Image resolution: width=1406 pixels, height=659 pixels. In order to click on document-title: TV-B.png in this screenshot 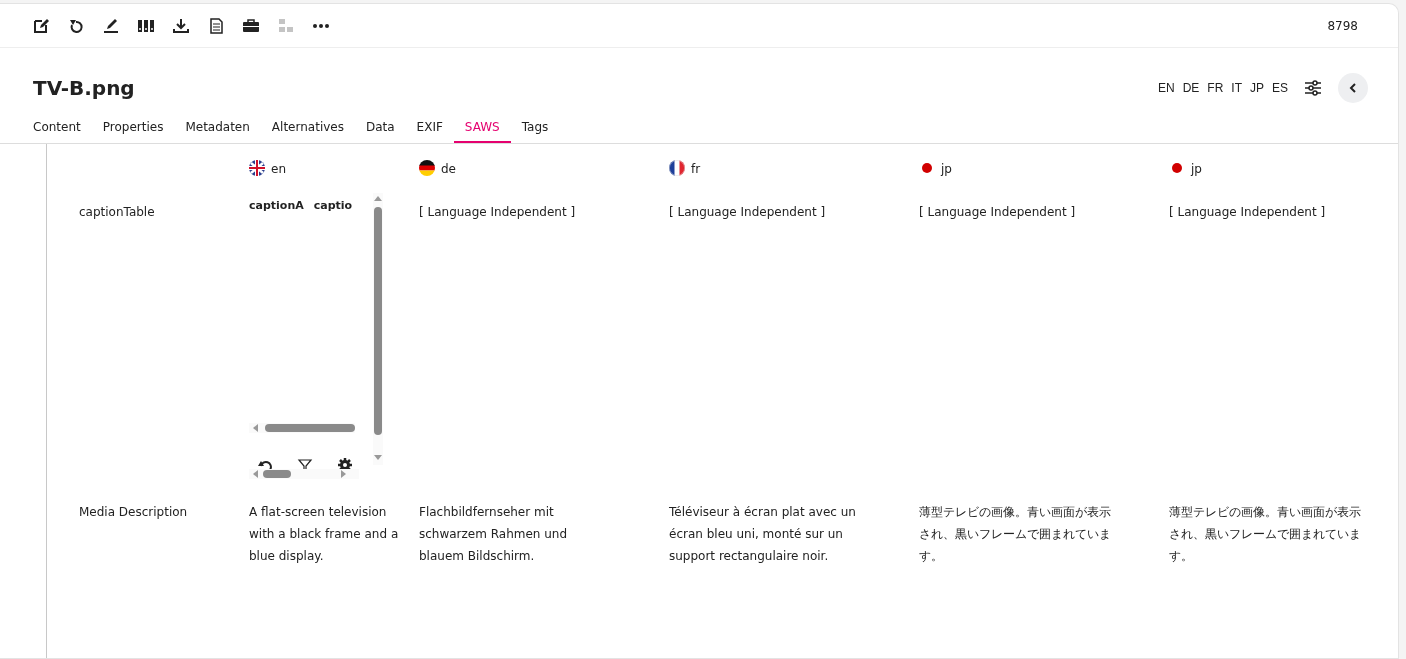, I will do `click(84, 88)`.